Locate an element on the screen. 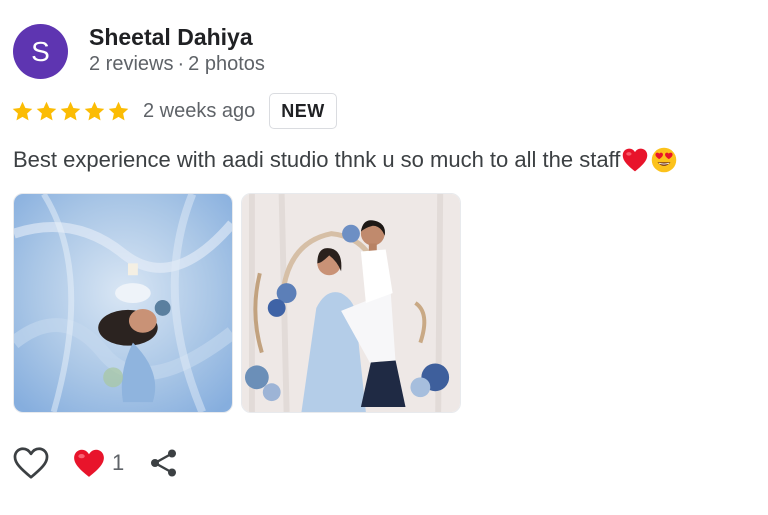 This screenshot has height=515, width=768. couple-maternity-photo is located at coordinates (351, 303).